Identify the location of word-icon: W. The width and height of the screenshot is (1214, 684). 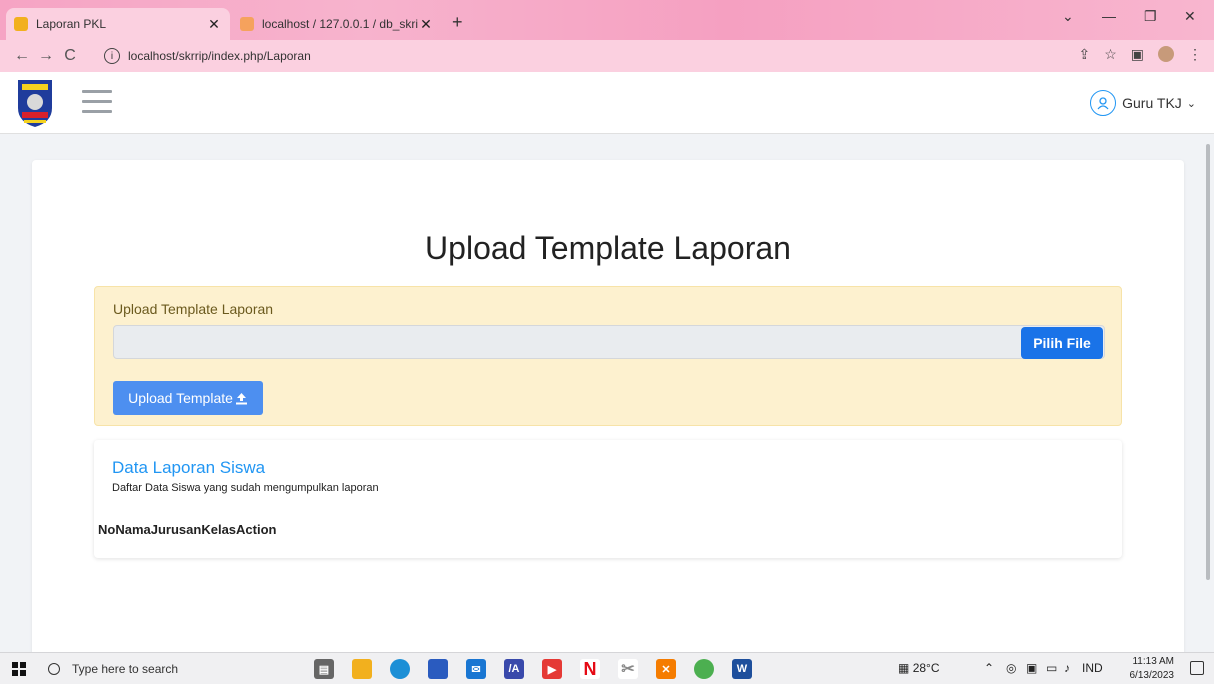
(742, 669).